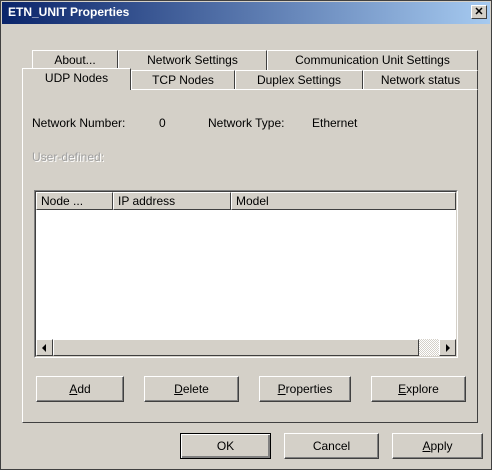 This screenshot has width=492, height=470. I want to click on tab-label: Network Settings, so click(192, 60).